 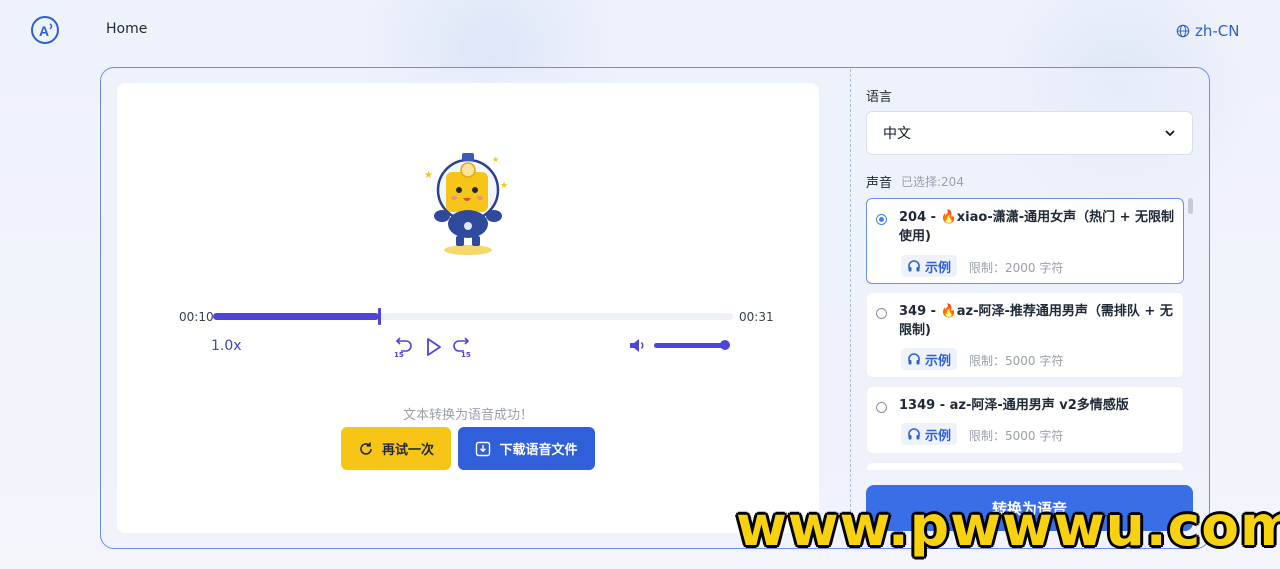 I want to click on retry-button-label: 再试一次, so click(x=407, y=450).